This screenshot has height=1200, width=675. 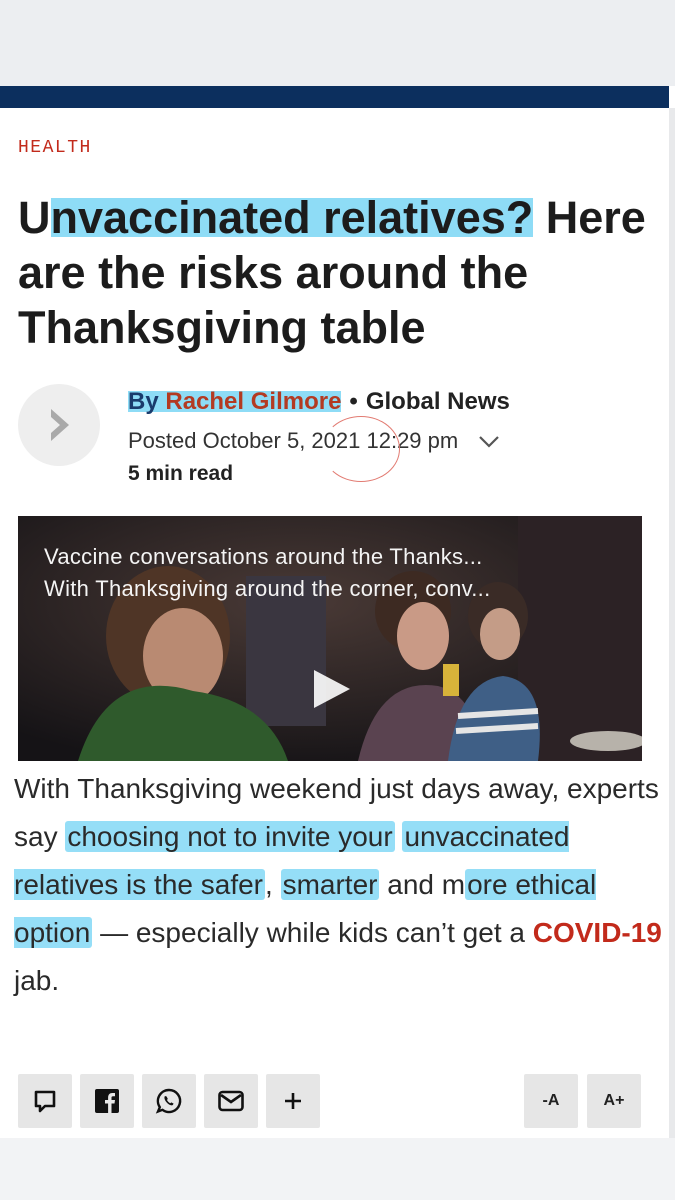 I want to click on play-icon, so click(x=332, y=689).